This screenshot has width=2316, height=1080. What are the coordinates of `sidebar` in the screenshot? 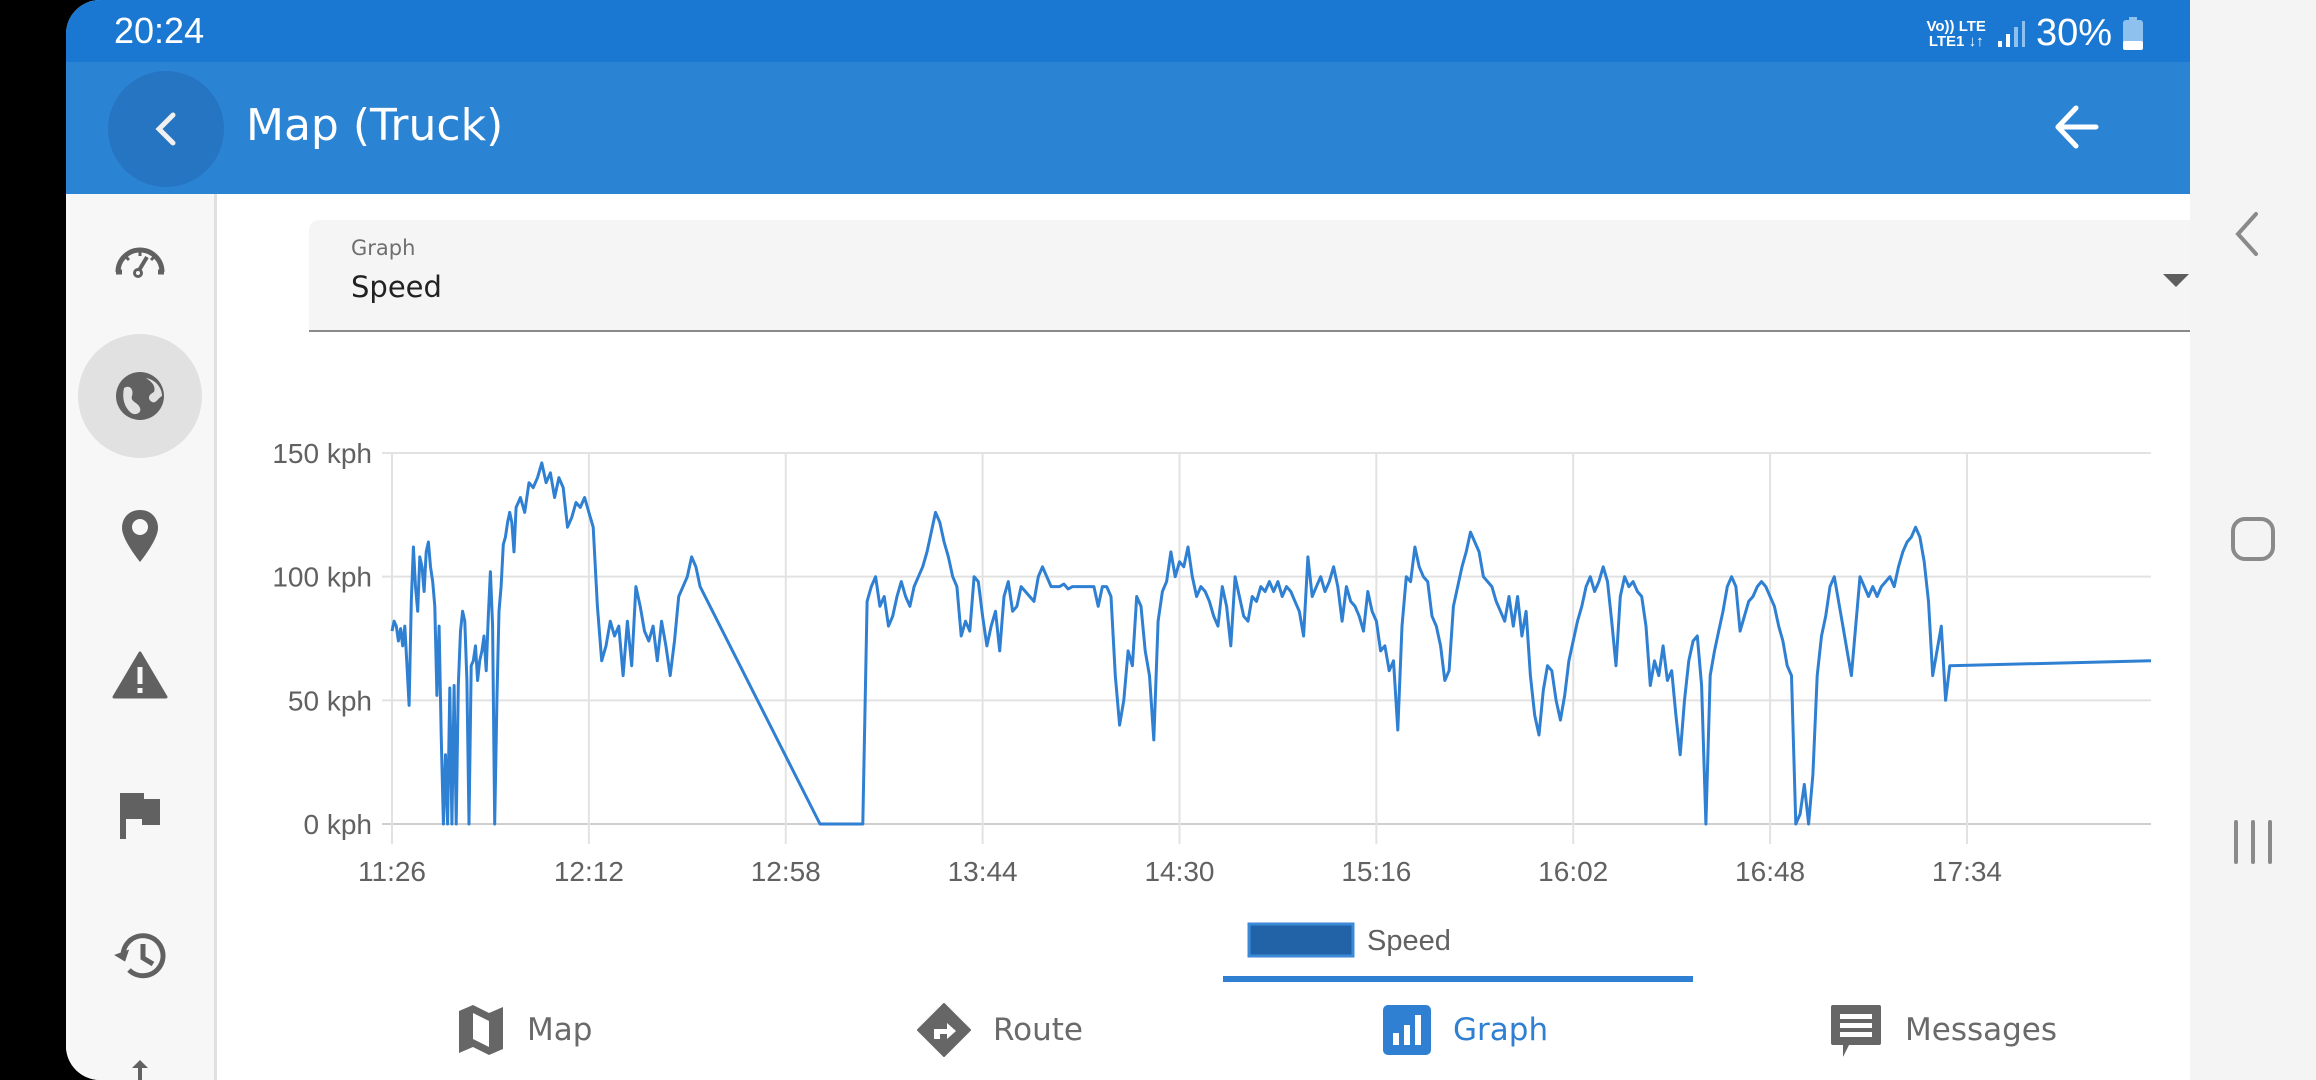 It's located at (141, 637).